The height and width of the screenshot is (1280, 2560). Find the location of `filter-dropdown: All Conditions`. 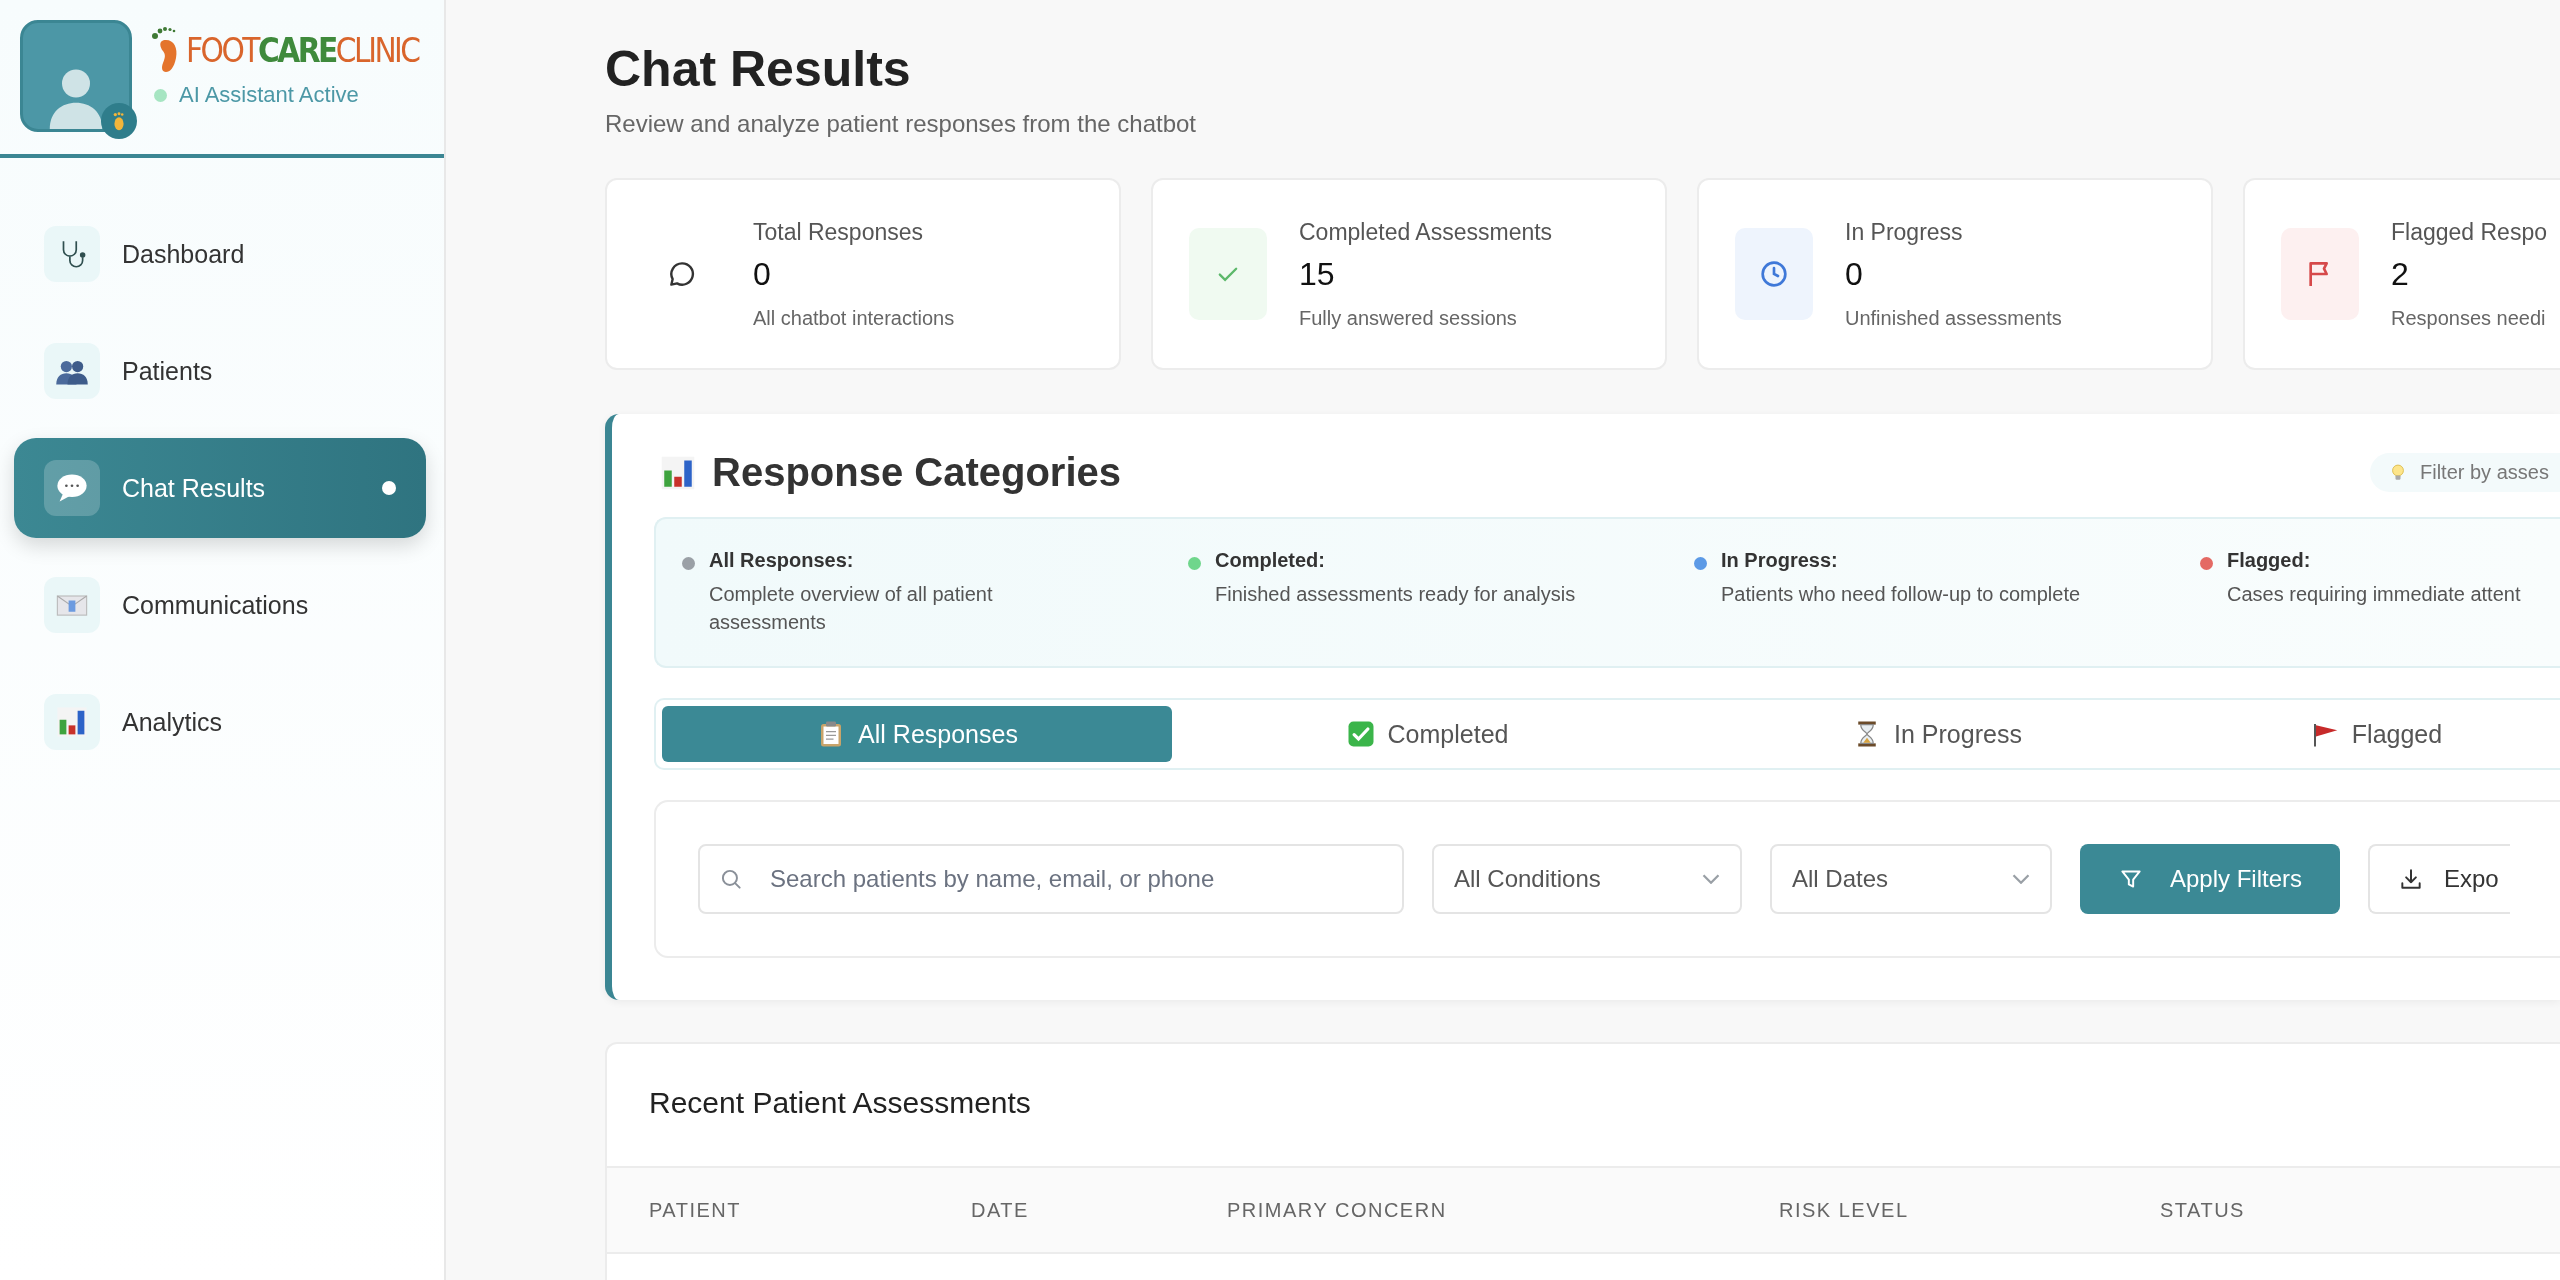

filter-dropdown: All Conditions is located at coordinates (1587, 879).